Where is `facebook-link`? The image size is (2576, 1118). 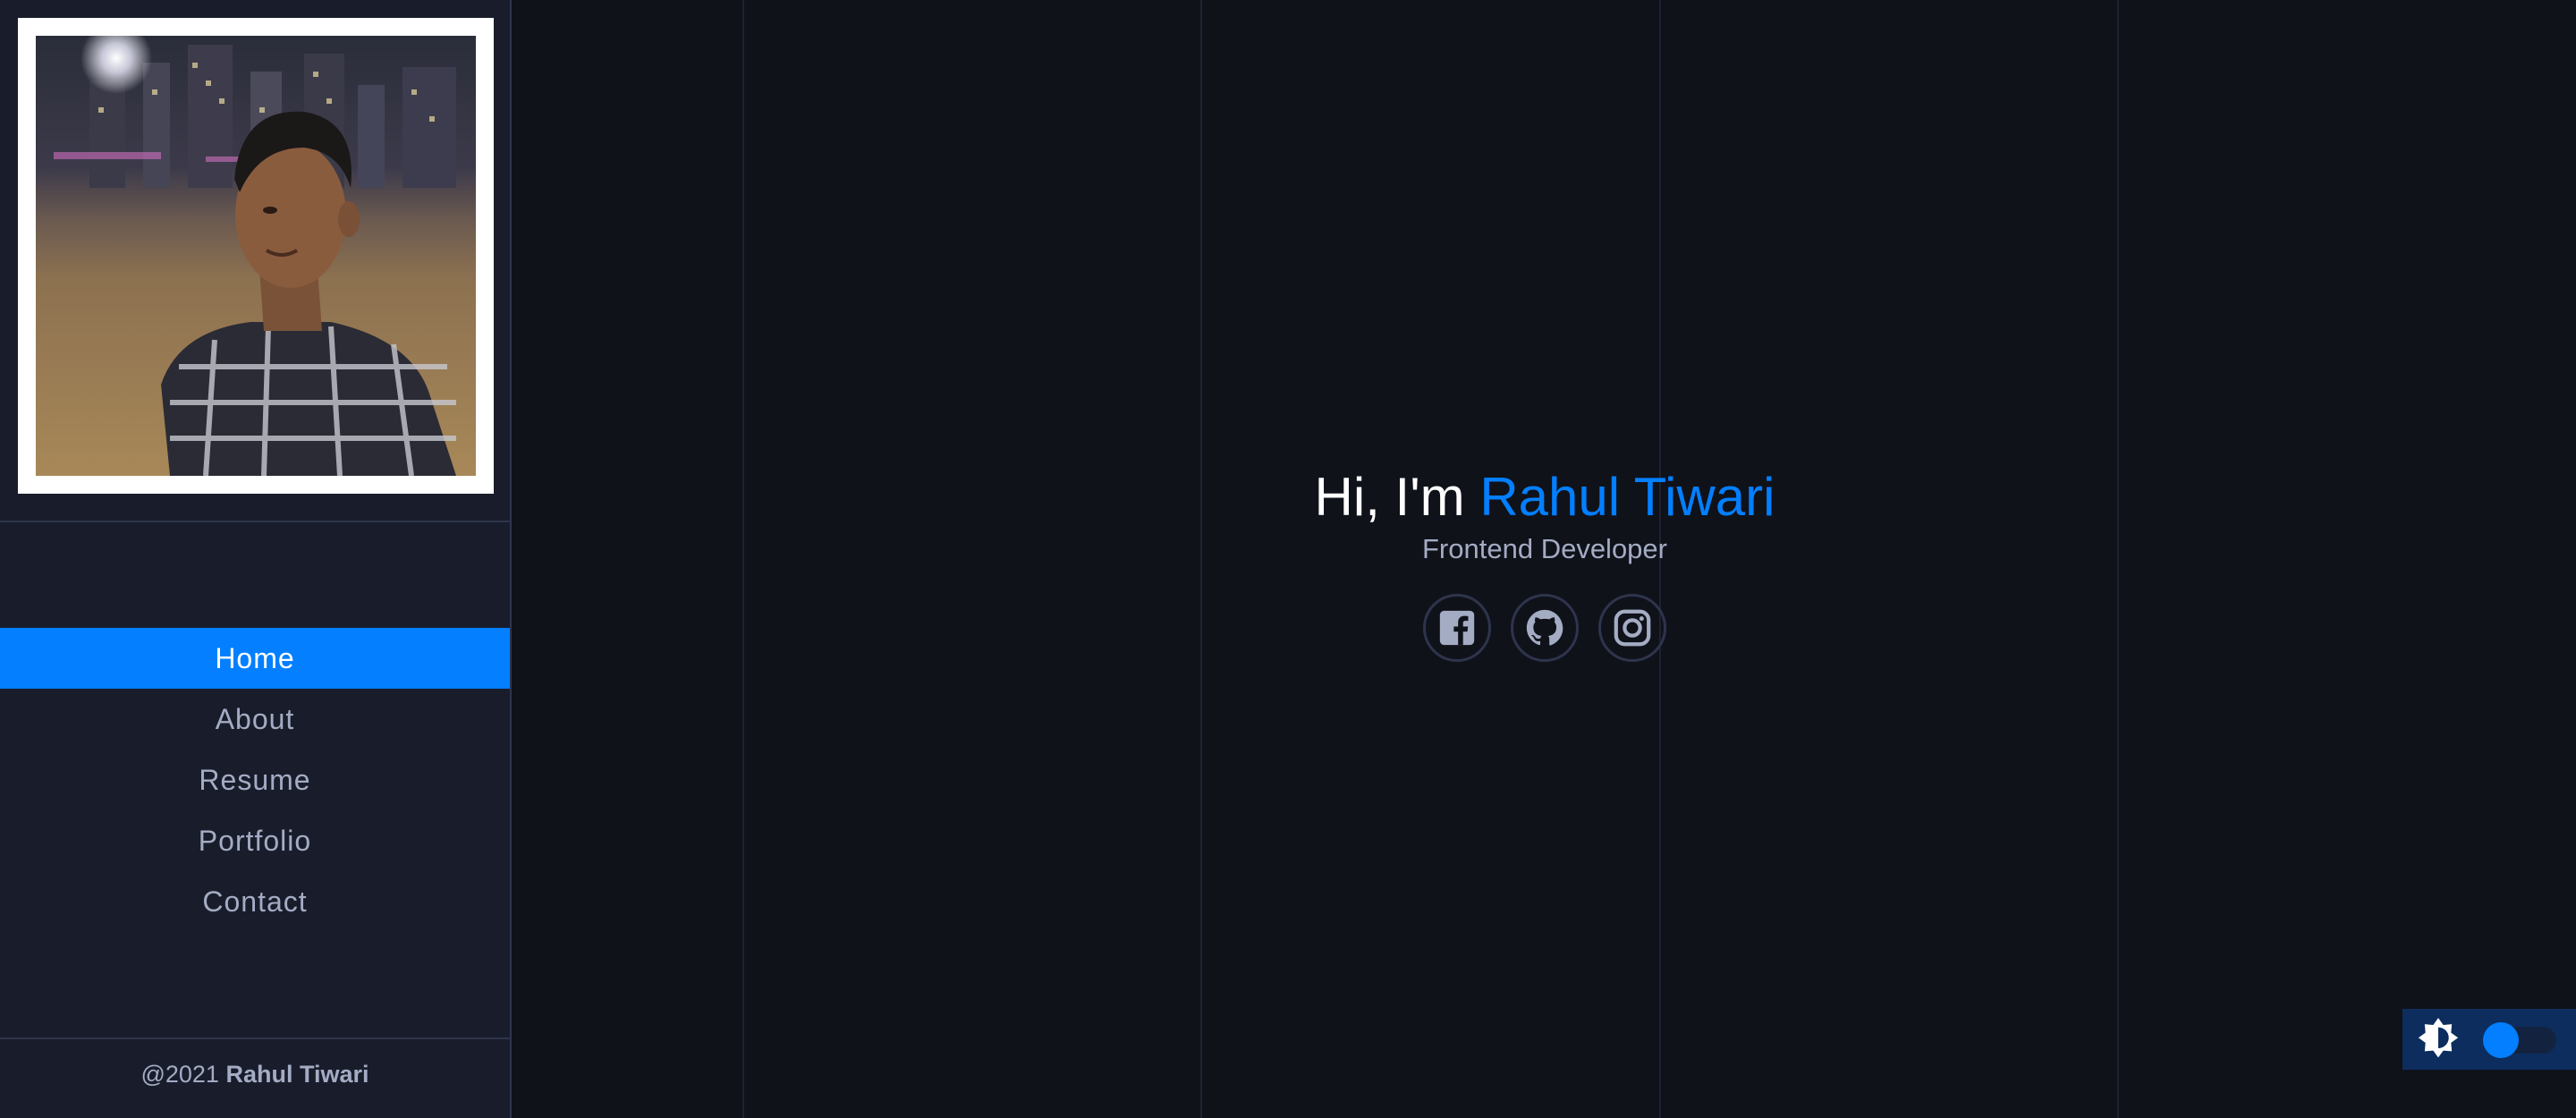
facebook-link is located at coordinates (1457, 628).